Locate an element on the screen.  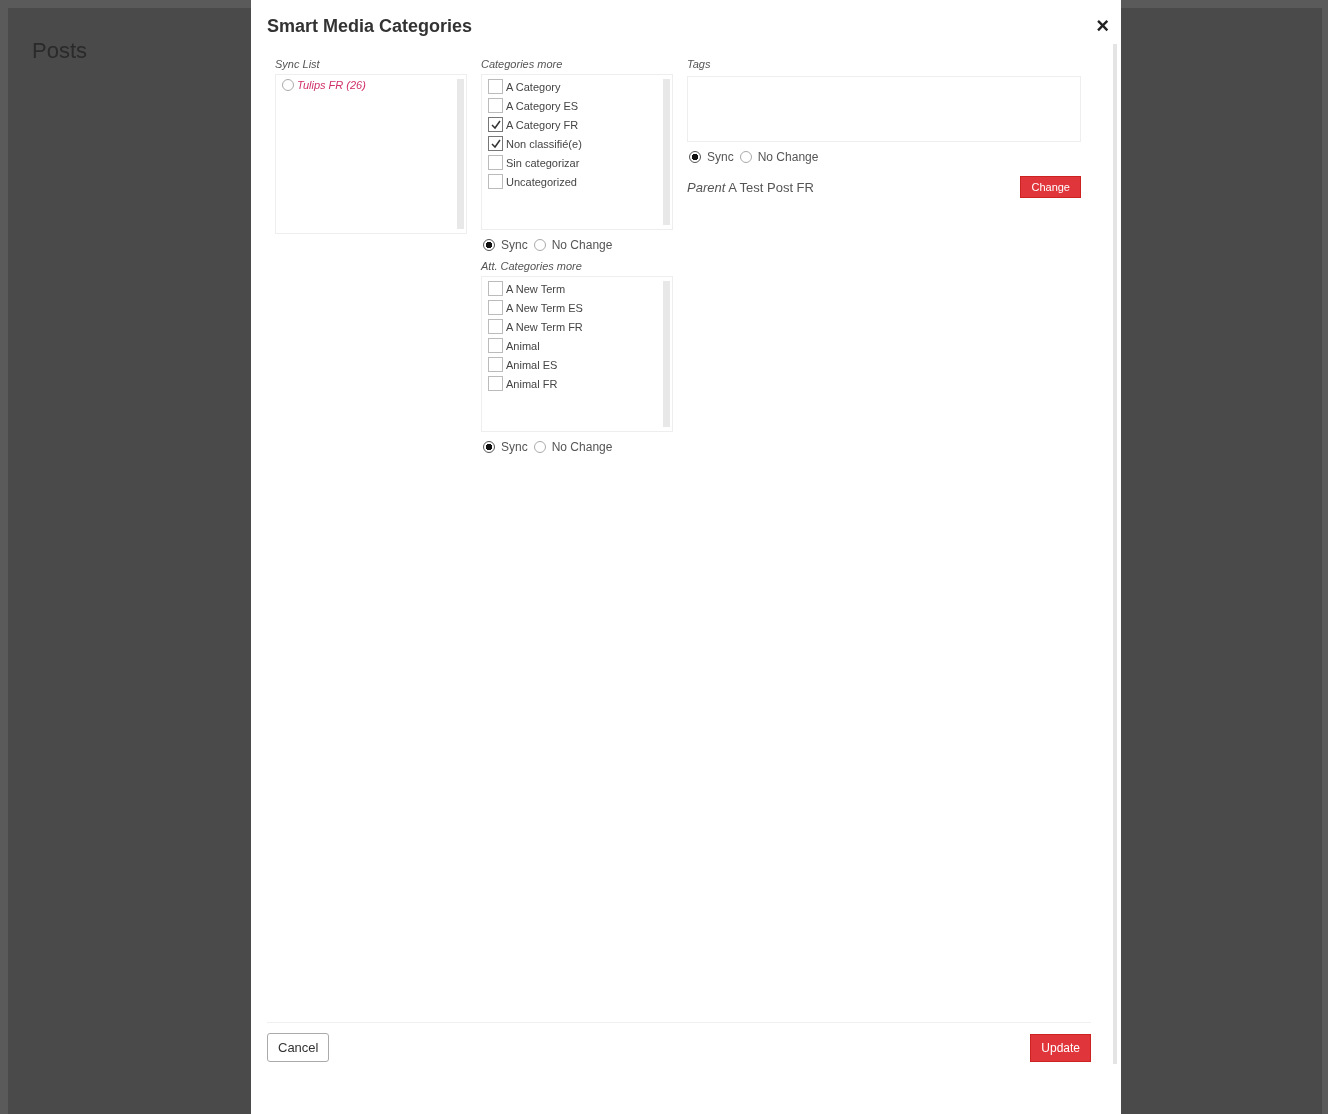
checkbox-label: Animal is located at coordinates (523, 345).